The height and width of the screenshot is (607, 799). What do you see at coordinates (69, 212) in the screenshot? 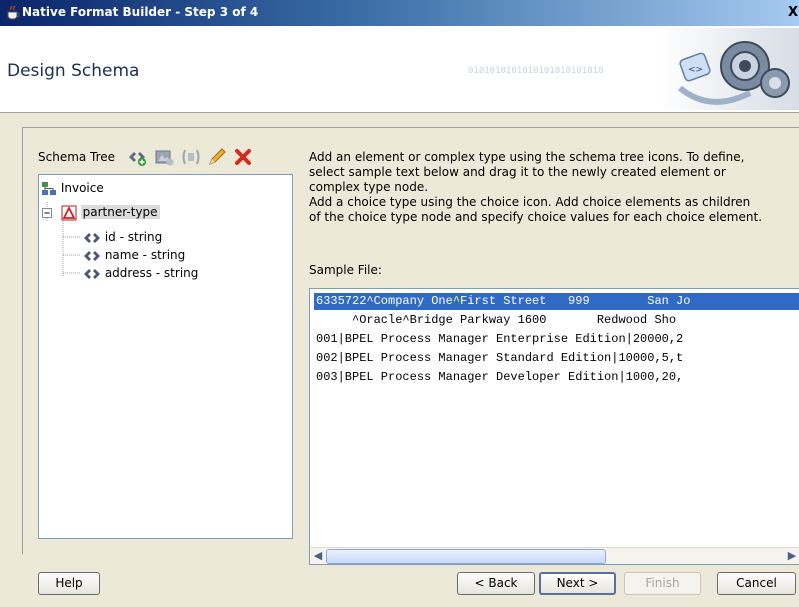
I see `complex-type-icon` at bounding box center [69, 212].